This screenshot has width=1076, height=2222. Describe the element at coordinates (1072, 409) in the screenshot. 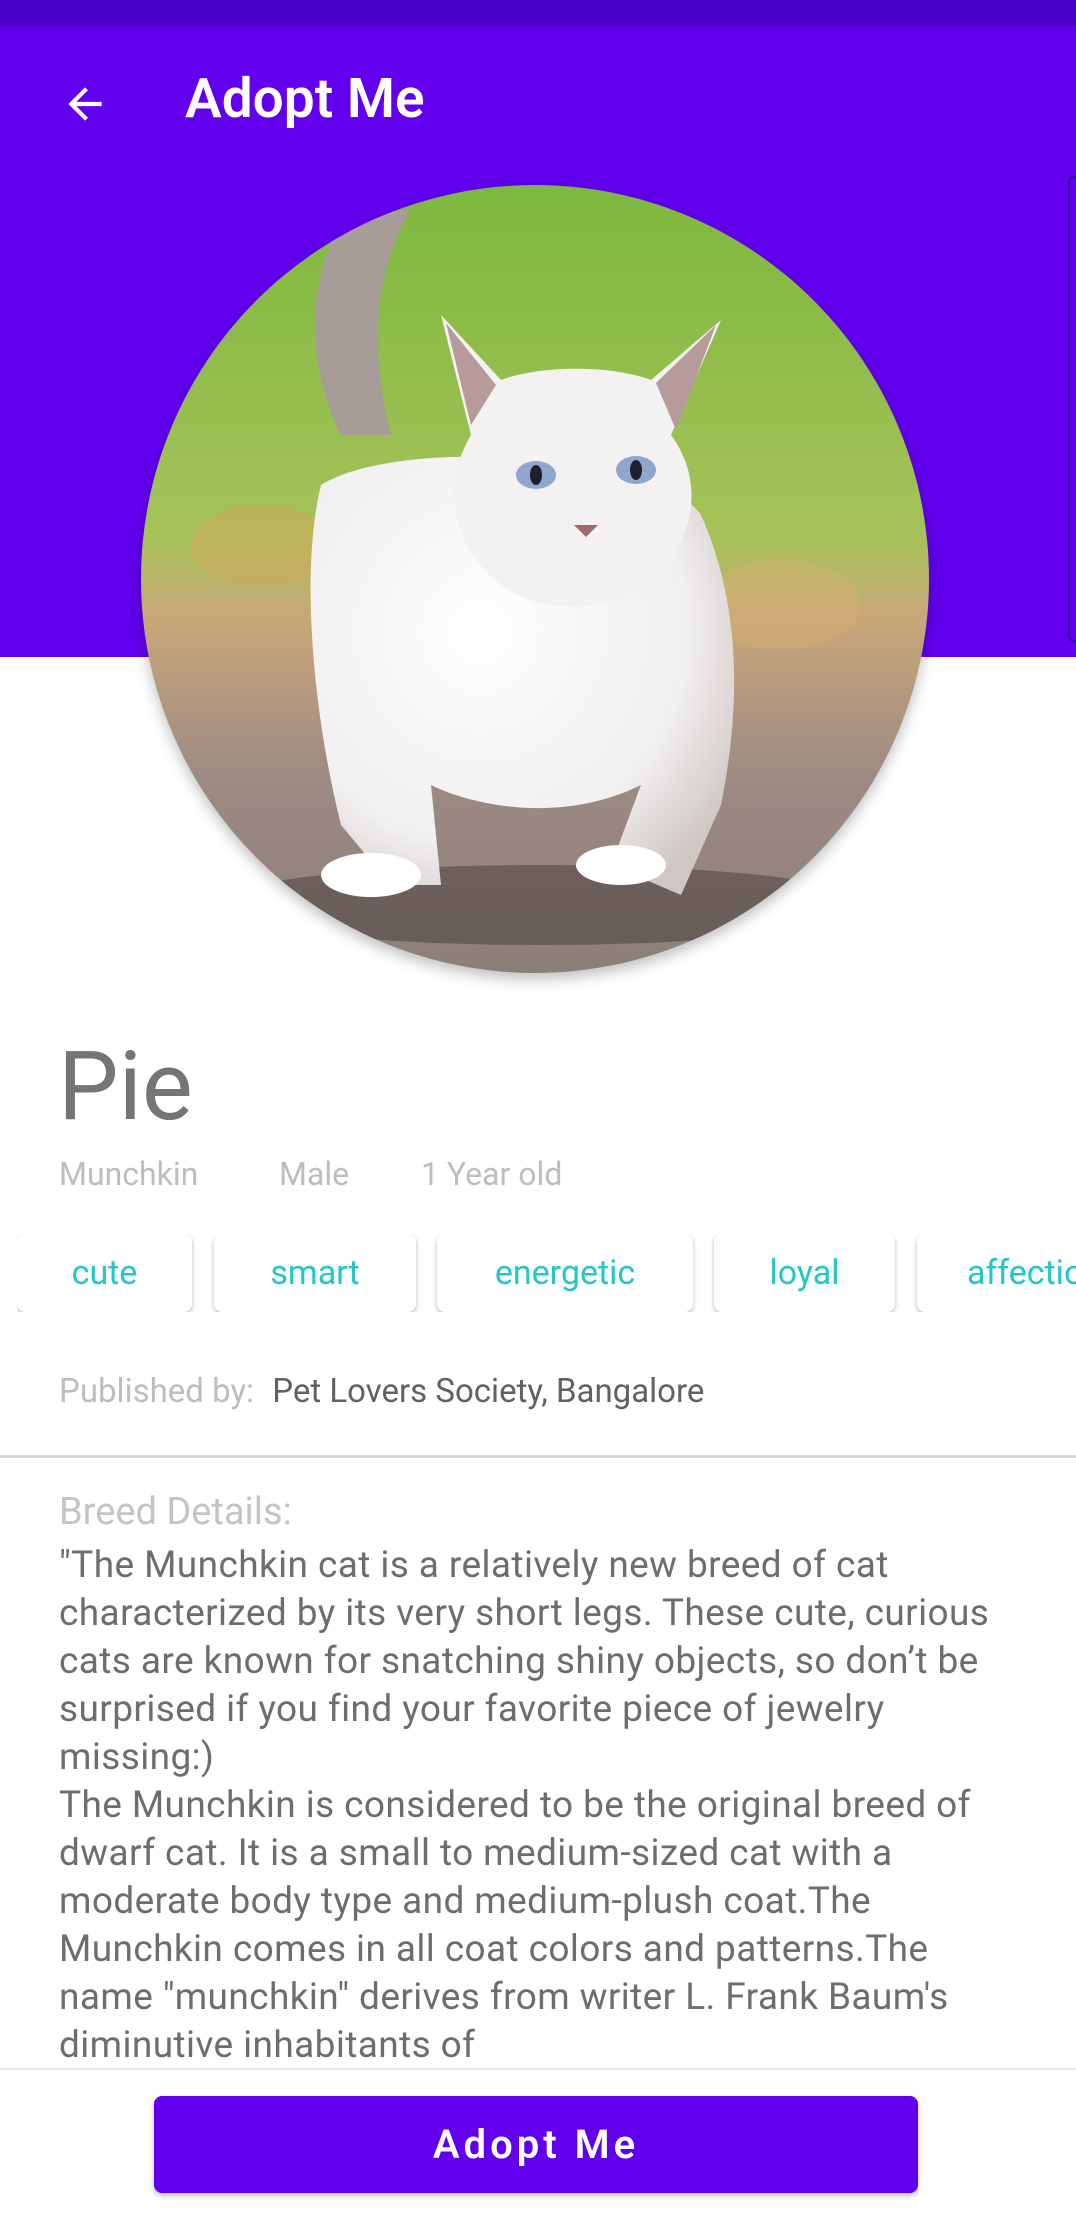

I see `scroll-indicator` at that location.